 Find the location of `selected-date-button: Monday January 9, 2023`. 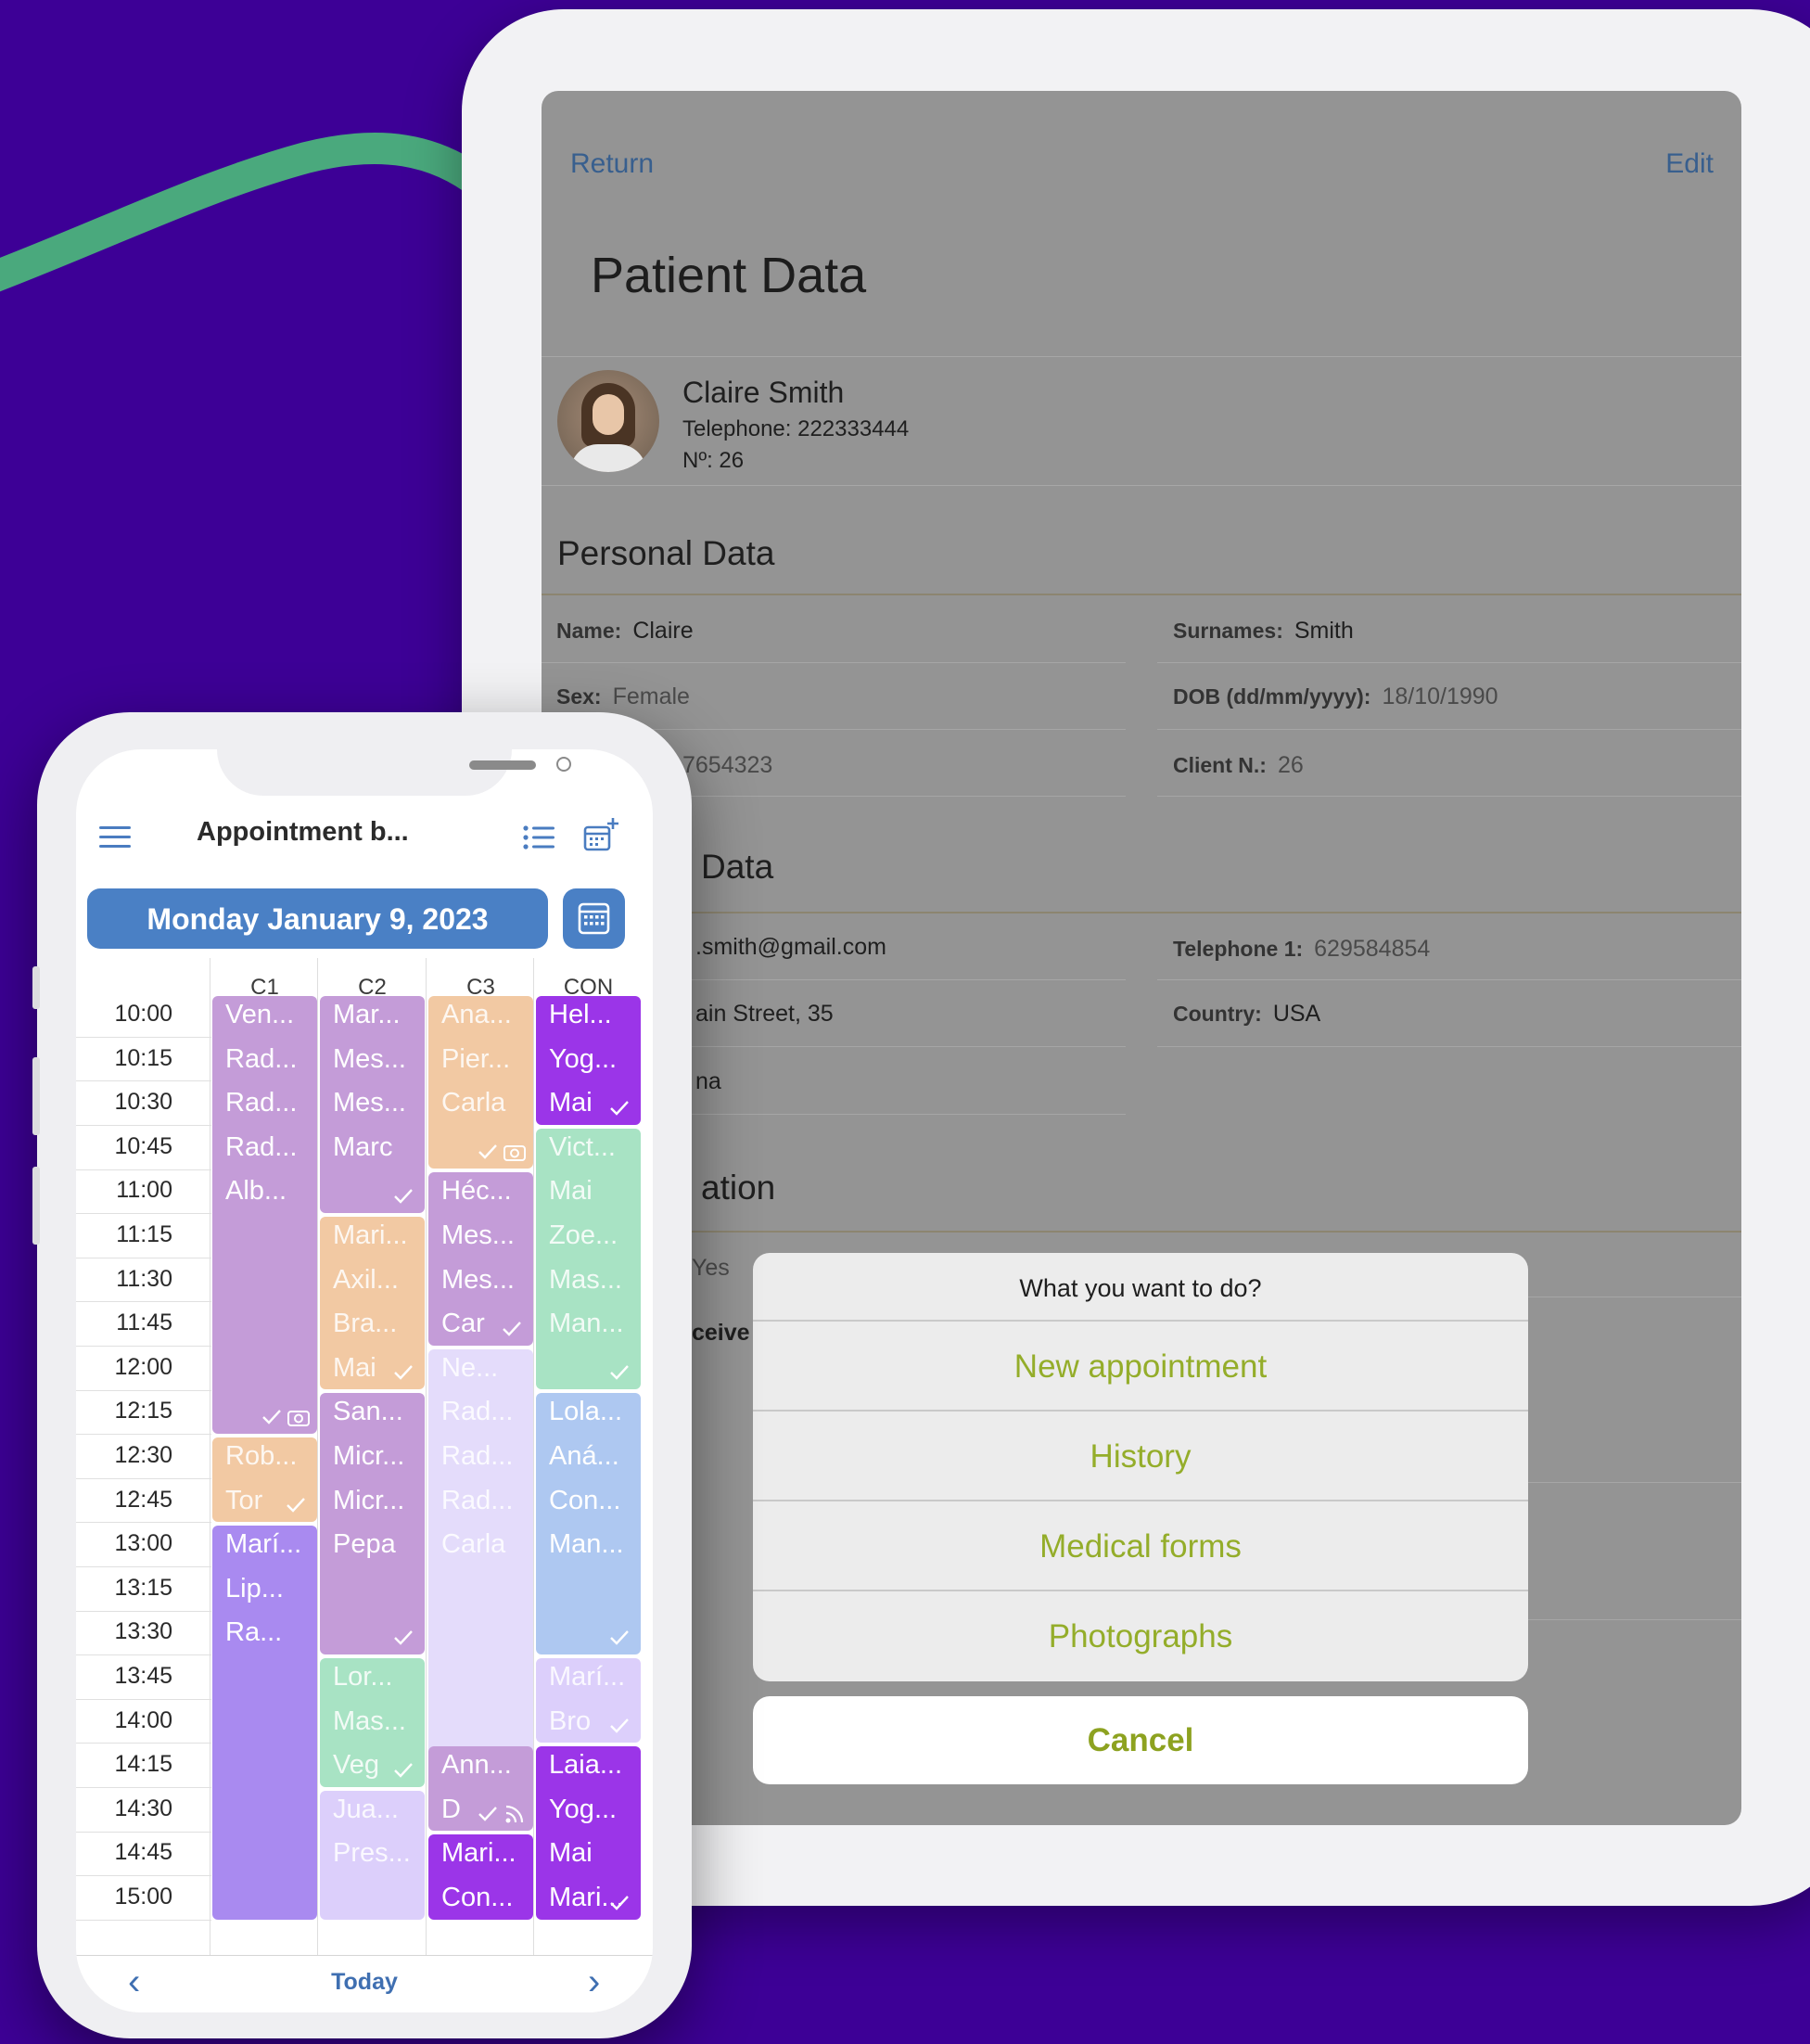

selected-date-button: Monday January 9, 2023 is located at coordinates (317, 918).